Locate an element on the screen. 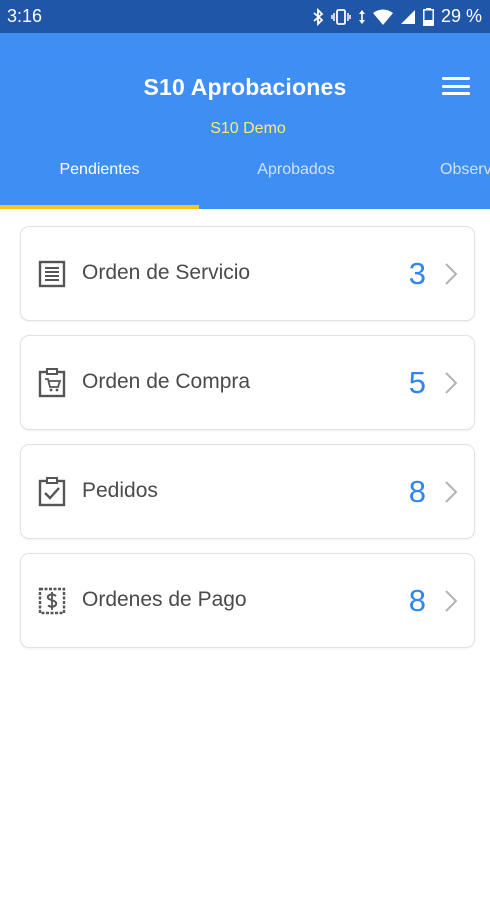 The image size is (490, 900). app-title: S10 Aprobaciones is located at coordinates (245, 87).